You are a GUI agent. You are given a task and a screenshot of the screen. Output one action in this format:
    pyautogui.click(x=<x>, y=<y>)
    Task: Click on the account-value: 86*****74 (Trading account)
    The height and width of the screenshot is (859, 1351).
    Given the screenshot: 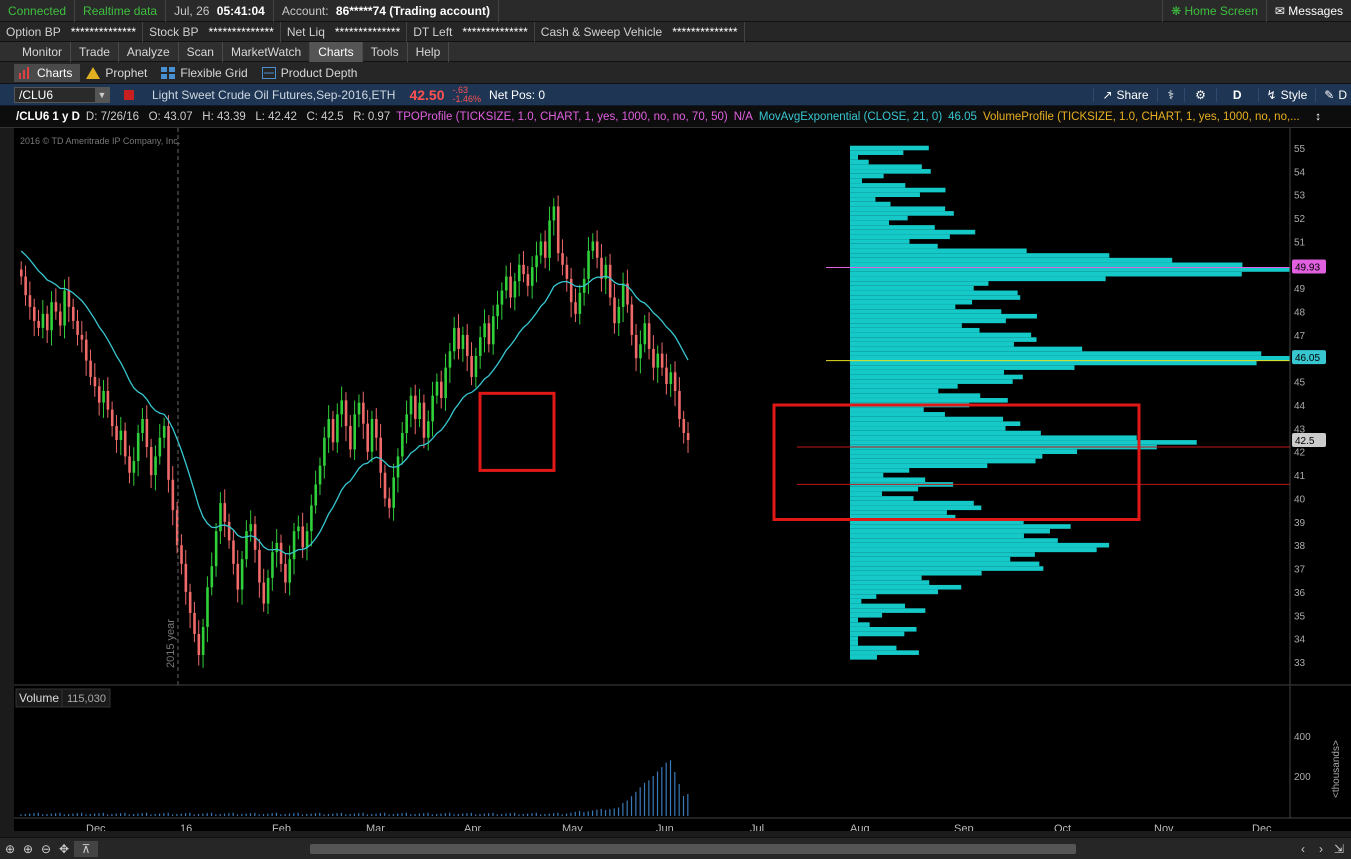 What is the action you would take?
    pyautogui.click(x=412, y=10)
    